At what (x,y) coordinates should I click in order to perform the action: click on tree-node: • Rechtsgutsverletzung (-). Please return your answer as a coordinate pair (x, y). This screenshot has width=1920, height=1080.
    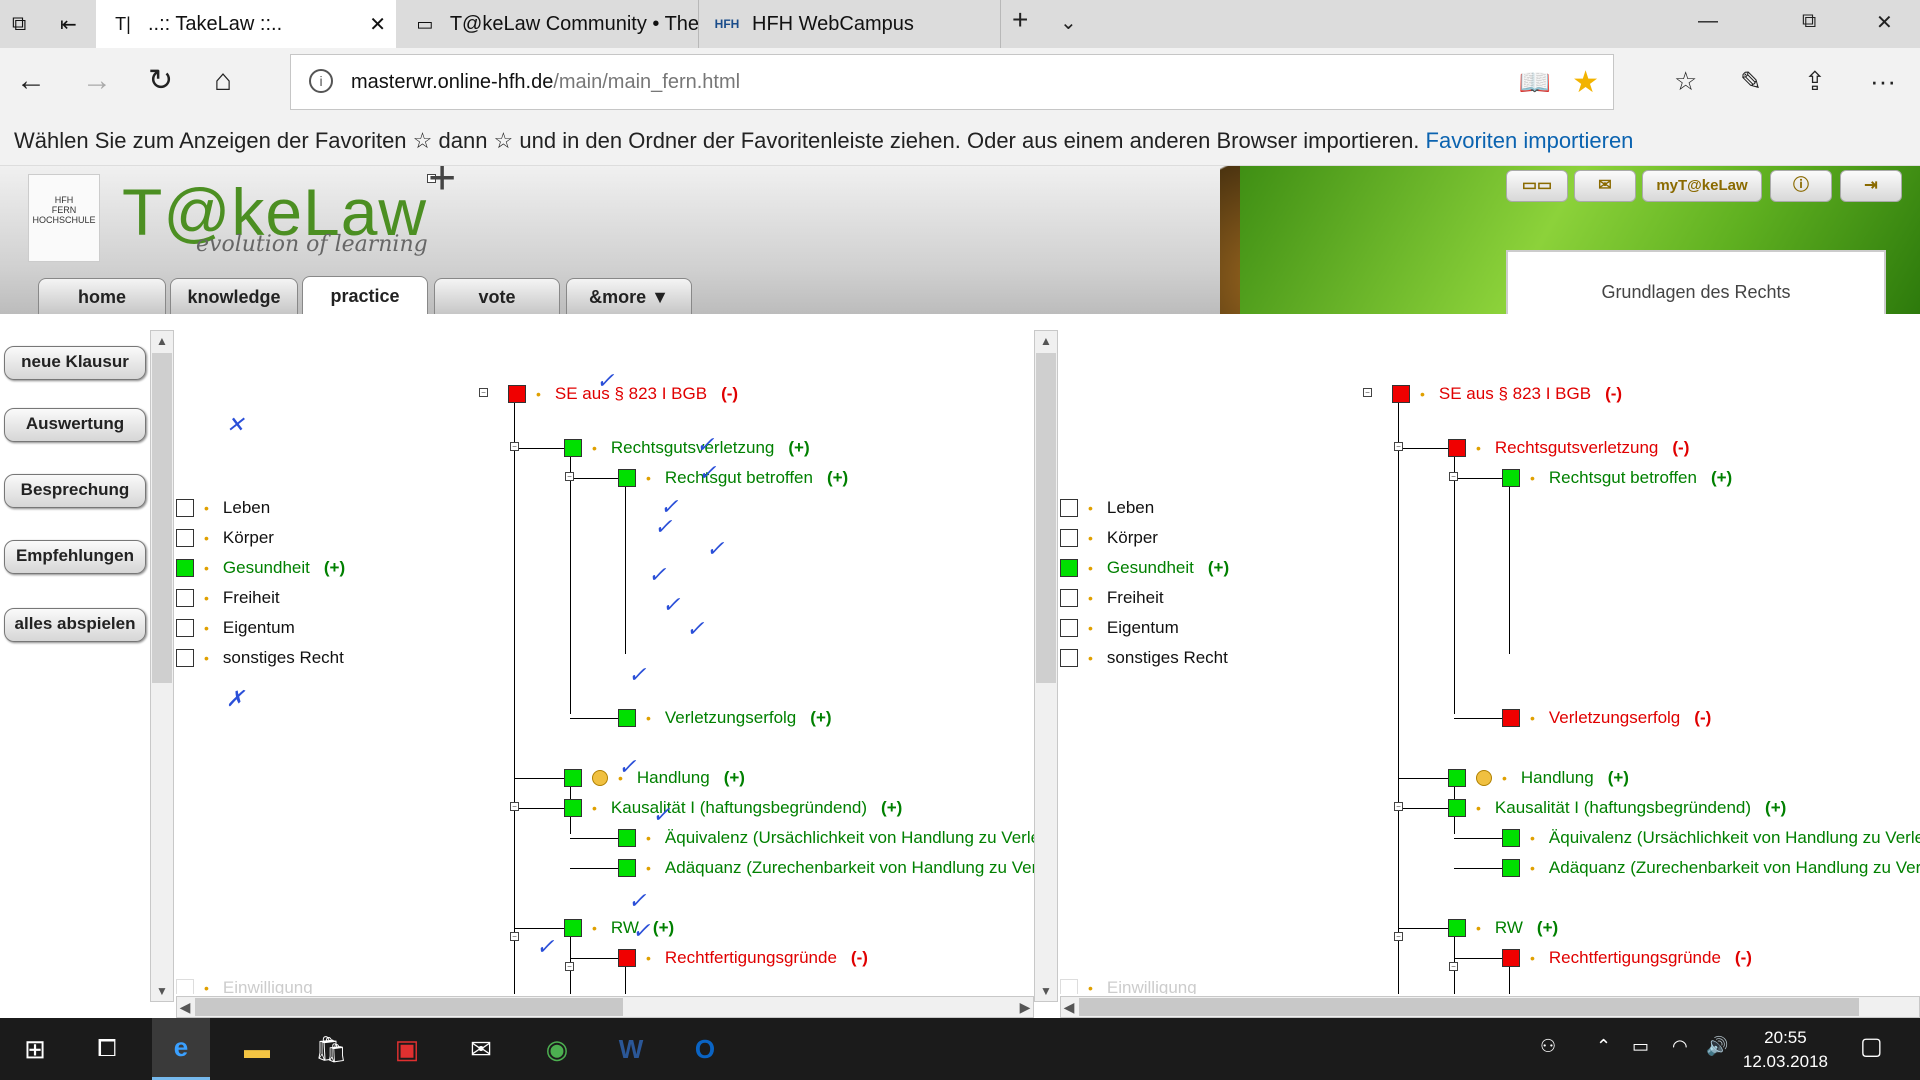
    Looking at the image, I should click on (1568, 448).